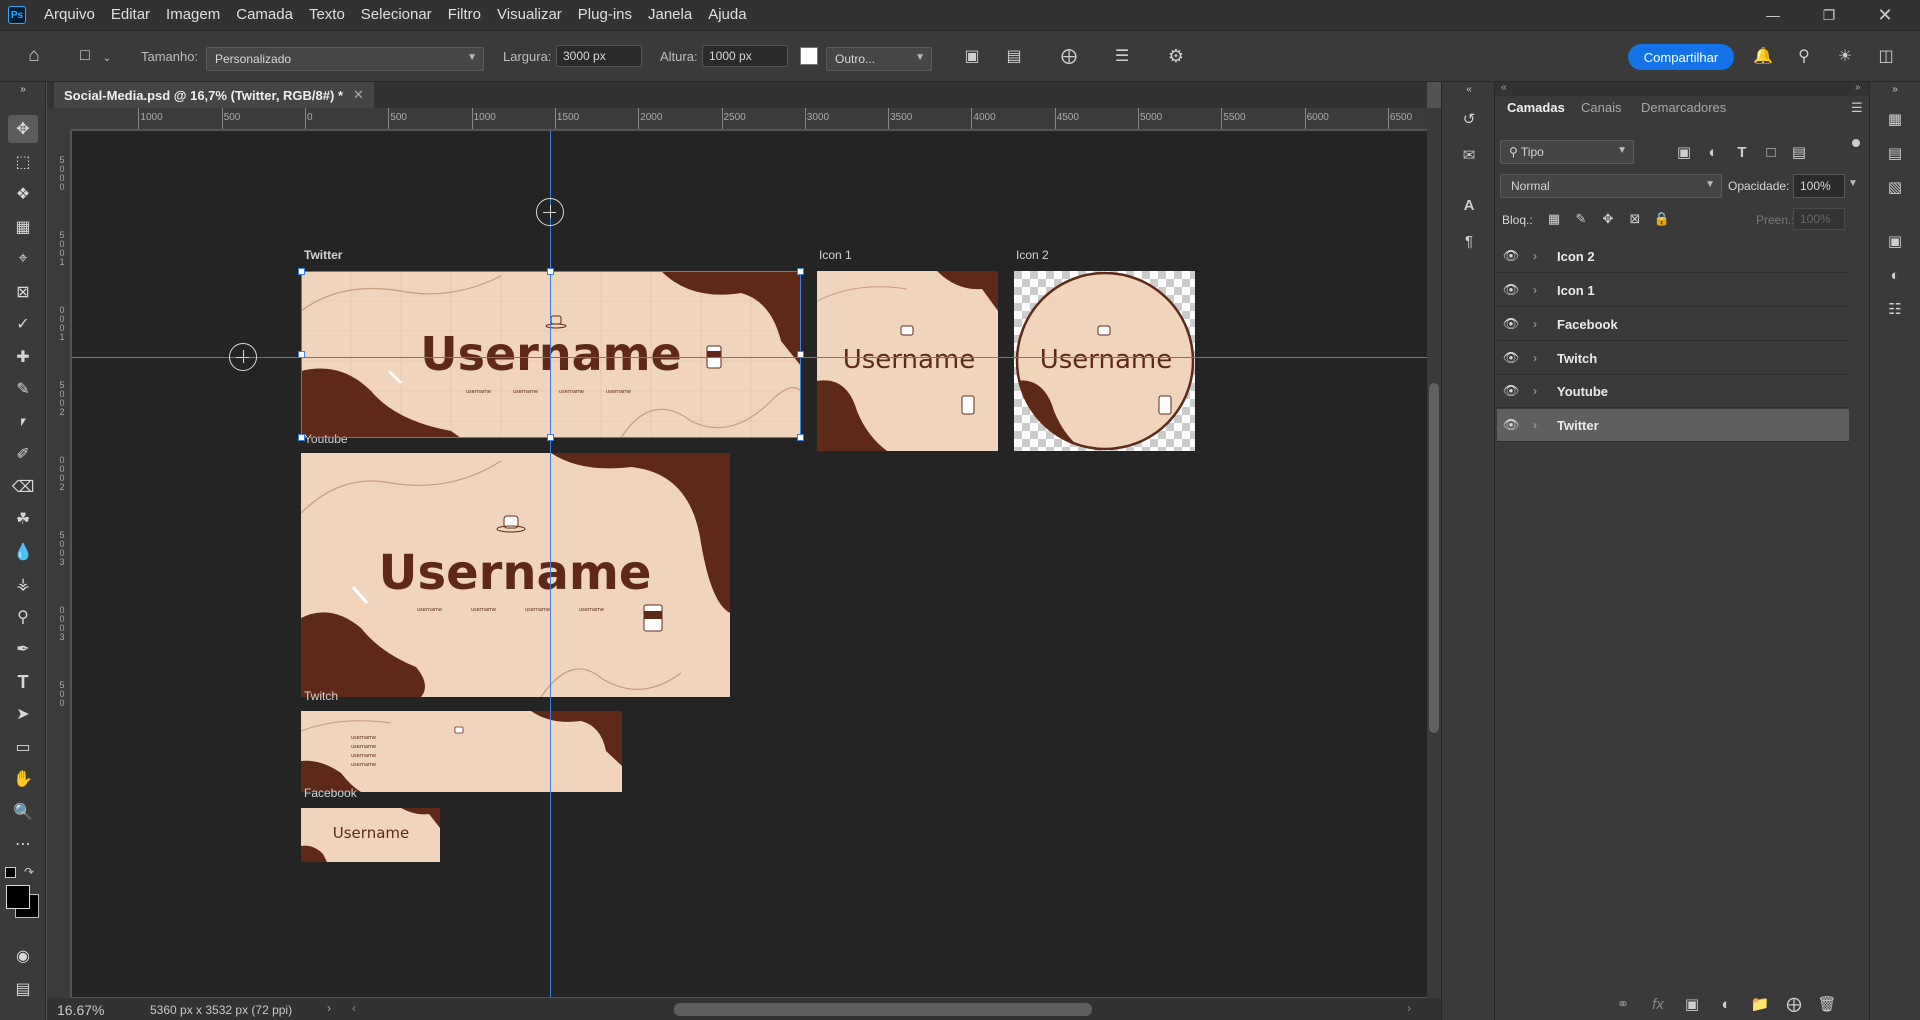 The height and width of the screenshot is (1020, 1920). What do you see at coordinates (23, 292) in the screenshot?
I see `frame-tool-icon: ⊠` at bounding box center [23, 292].